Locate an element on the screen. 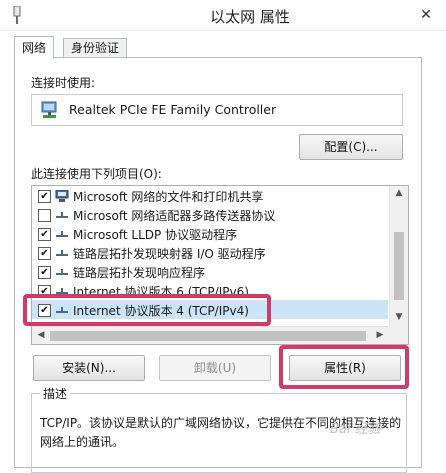  tab-bar: 网络 身份验证 is located at coordinates (223, 47).